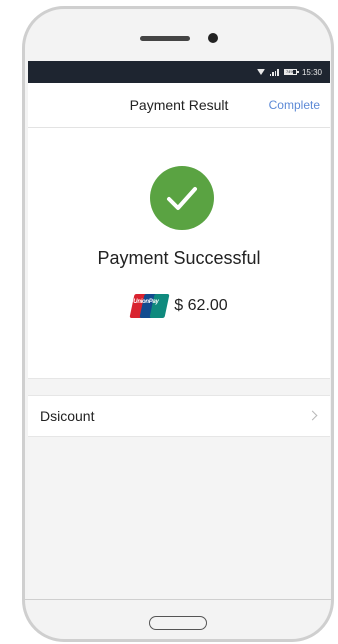  I want to click on wifi-icon, so click(260, 72).